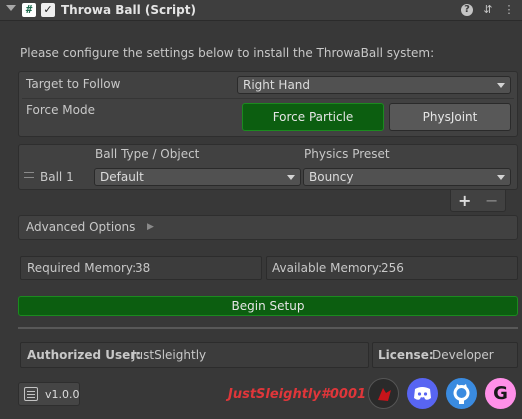 The height and width of the screenshot is (419, 522). Describe the element at coordinates (11, 8) in the screenshot. I see `foldout-arrow-icon` at that location.